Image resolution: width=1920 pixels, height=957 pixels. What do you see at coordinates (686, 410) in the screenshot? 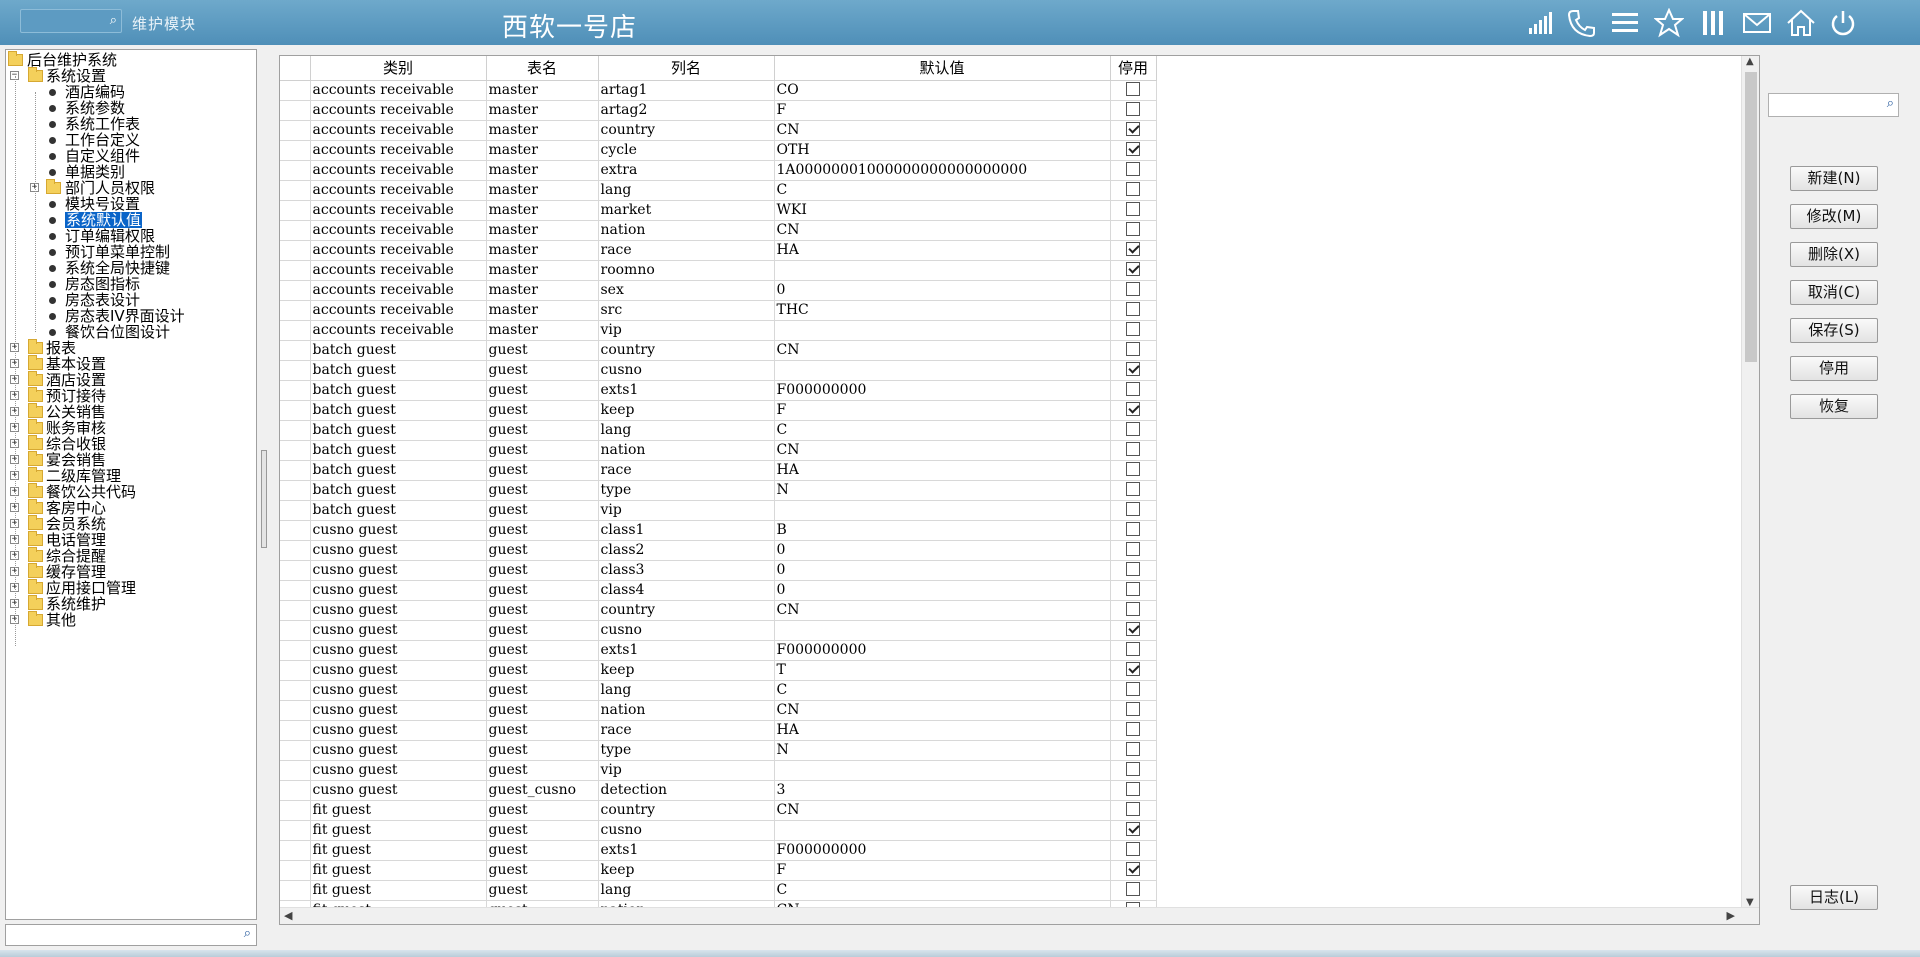
I see `table-cell: keep` at bounding box center [686, 410].